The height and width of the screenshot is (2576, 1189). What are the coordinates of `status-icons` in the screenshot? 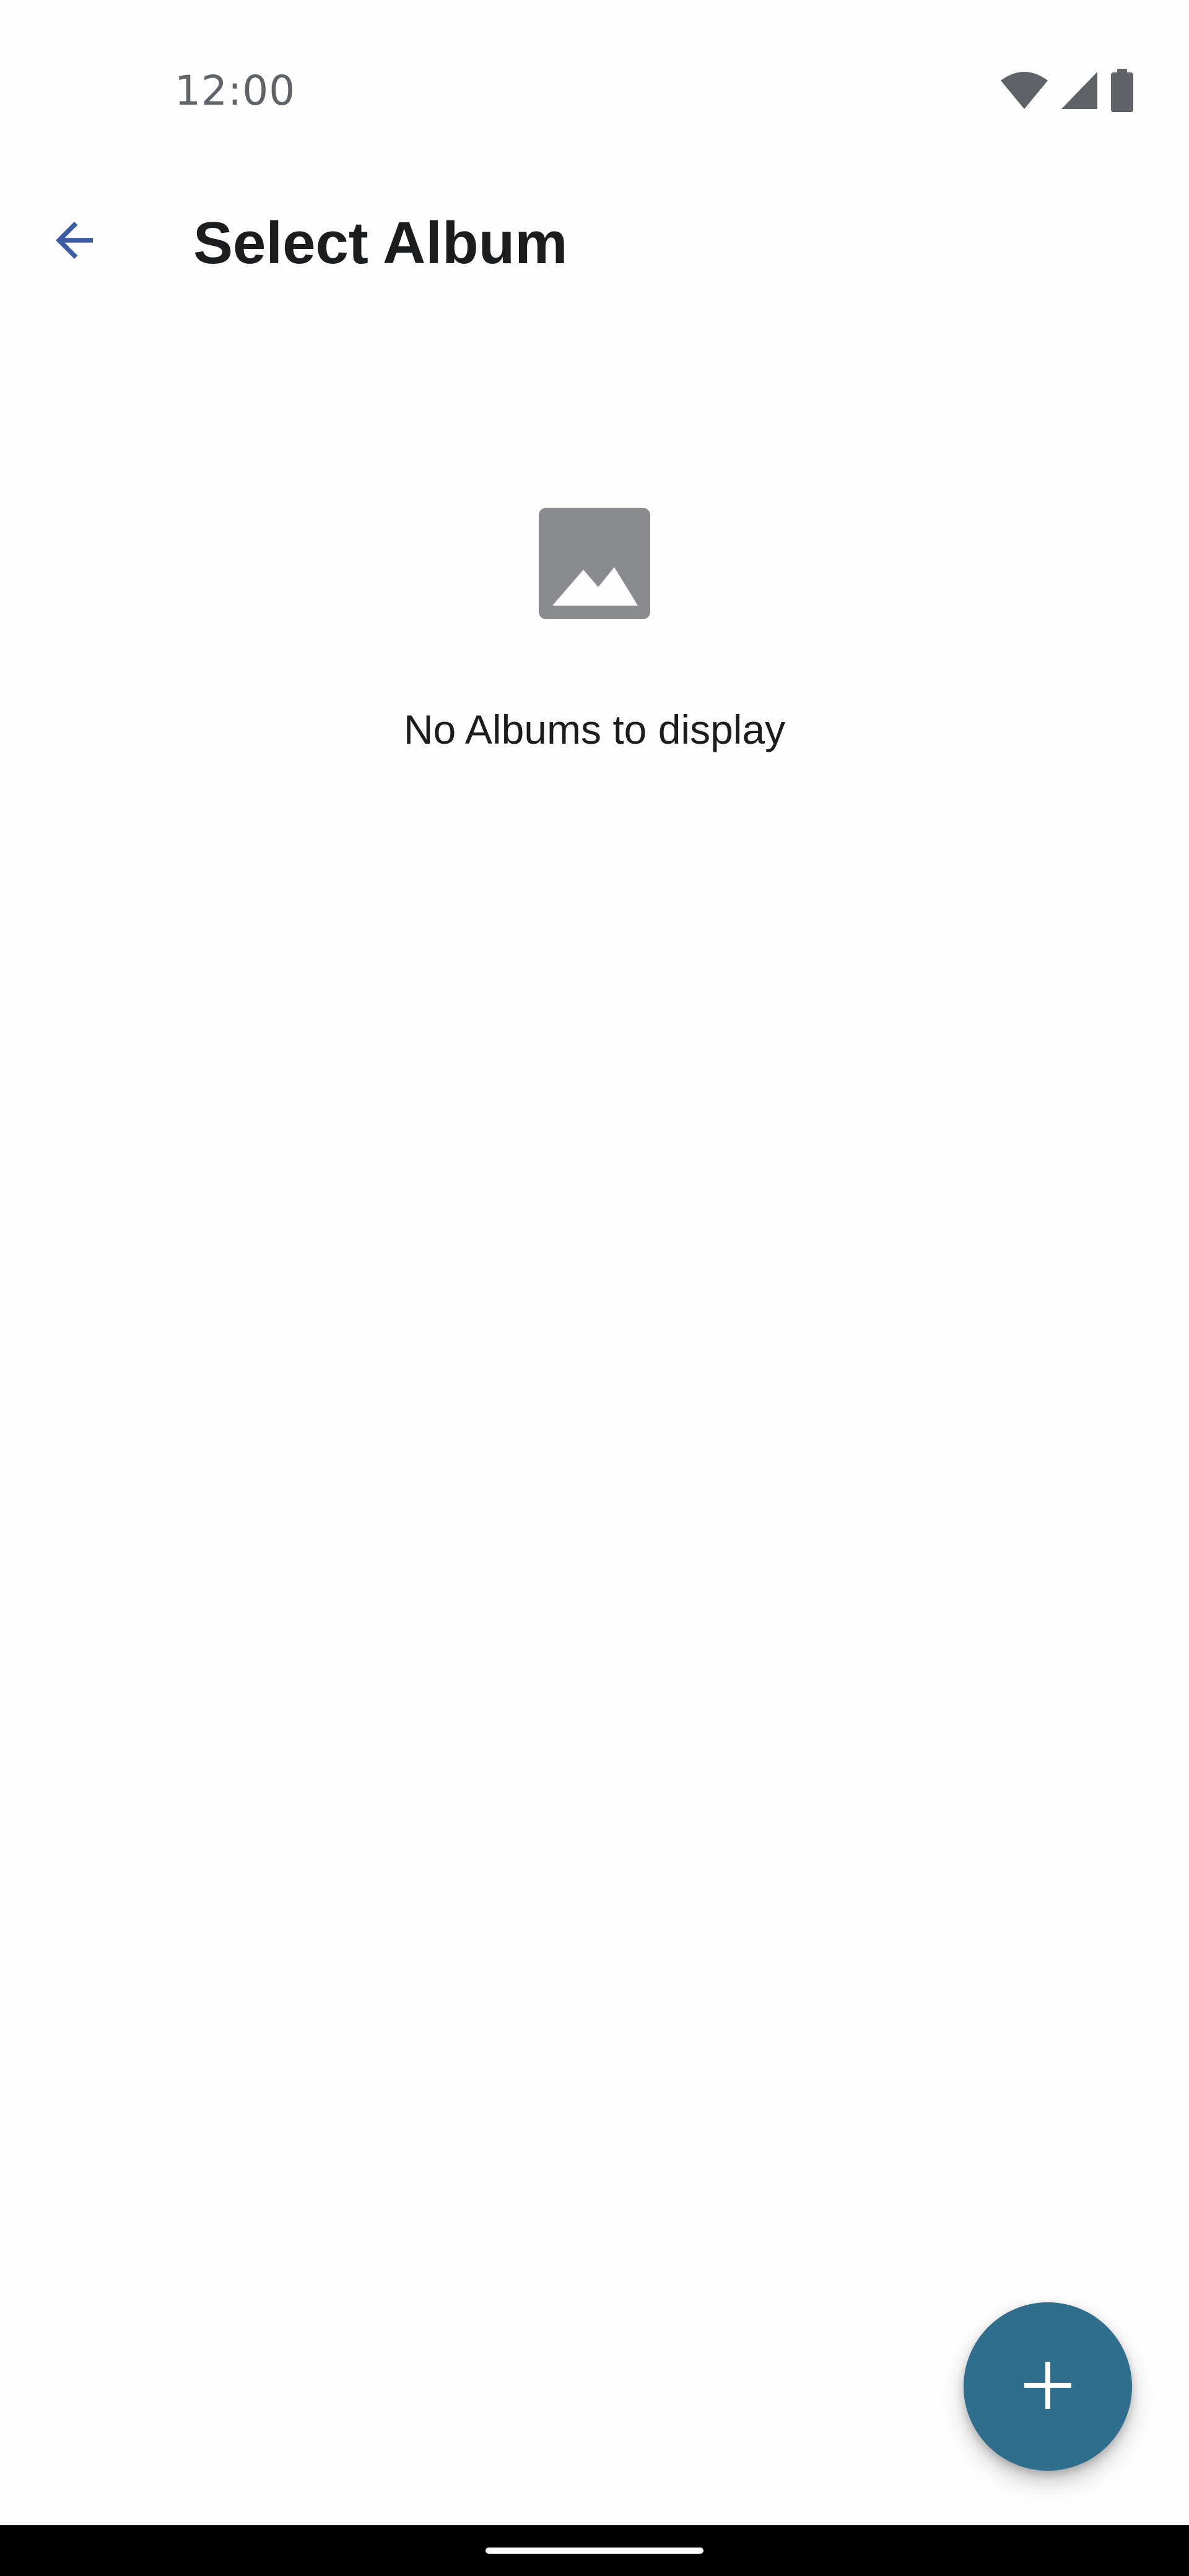 It's located at (1067, 90).